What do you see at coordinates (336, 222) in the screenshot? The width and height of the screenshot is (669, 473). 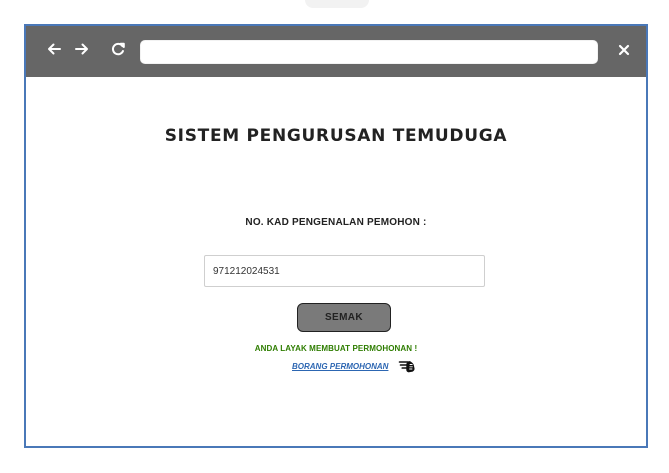 I see `ic-number-label: NO. KAD PENGENALAN PEMOHON :` at bounding box center [336, 222].